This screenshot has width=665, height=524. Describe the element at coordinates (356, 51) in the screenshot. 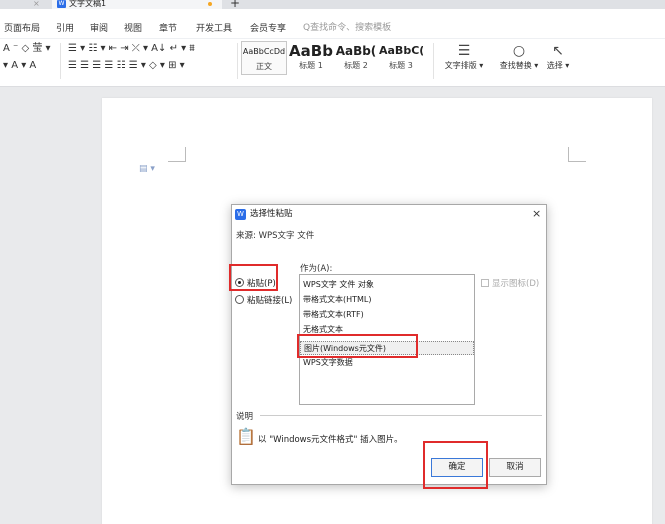

I see `style-sample: AaBb(` at that location.